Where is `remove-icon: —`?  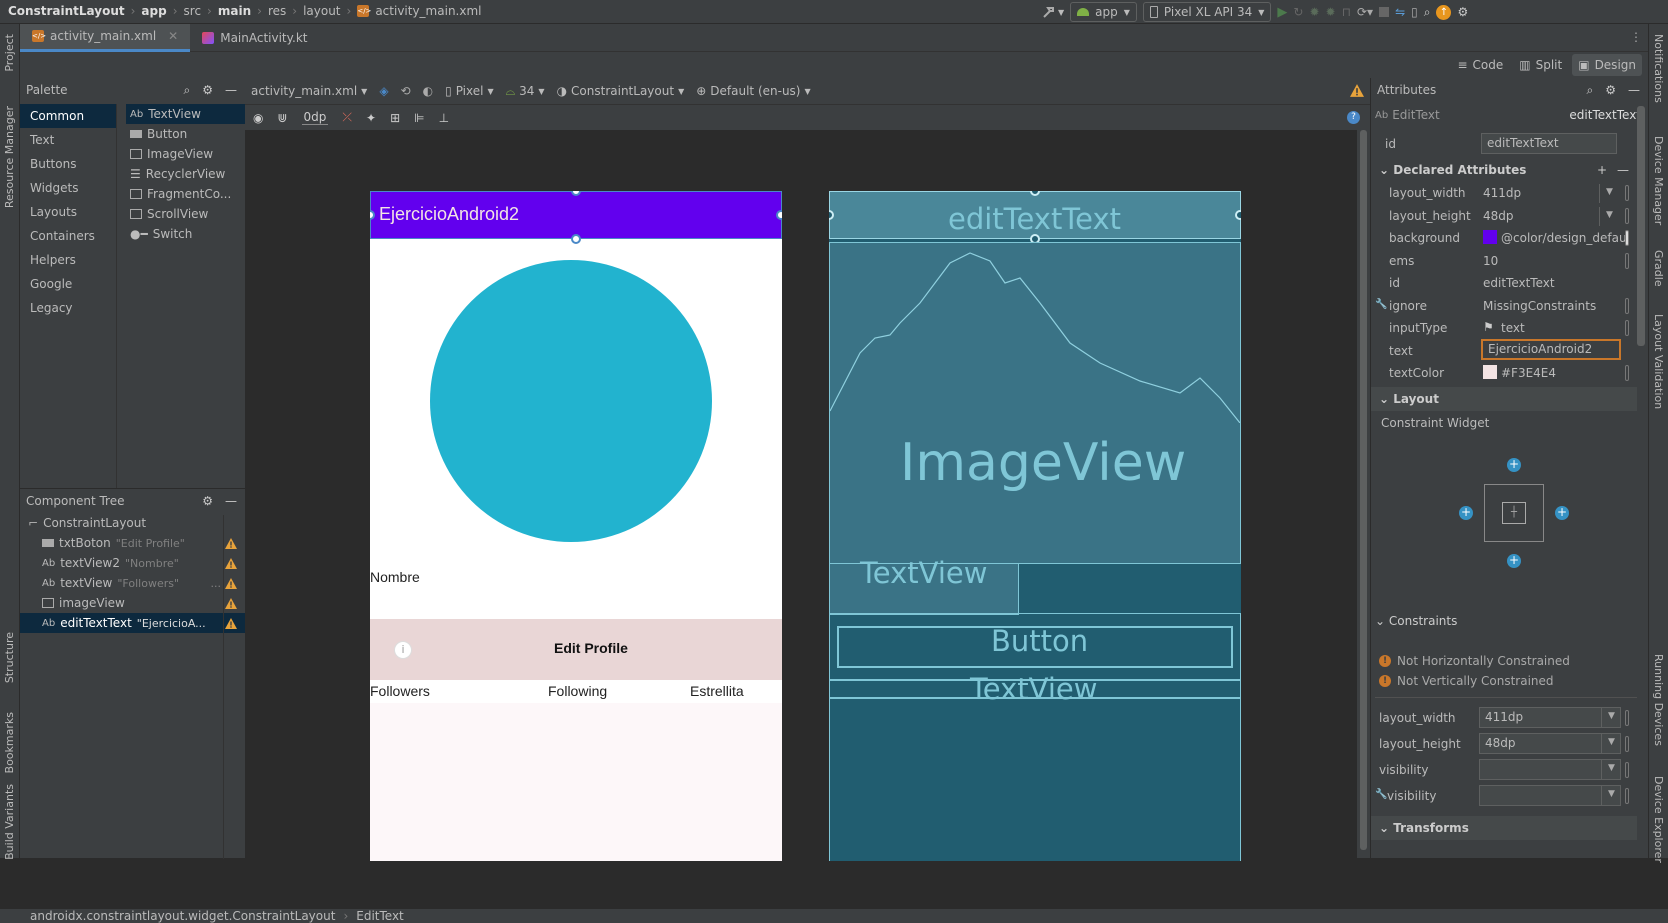 remove-icon: — is located at coordinates (1623, 170).